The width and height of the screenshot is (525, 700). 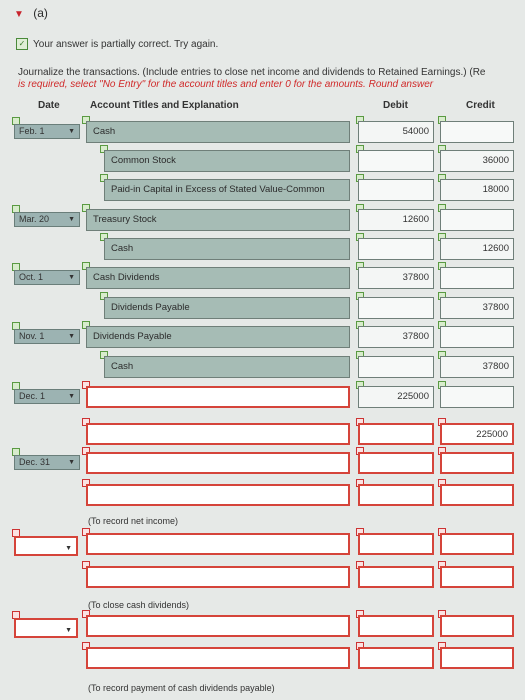 I want to click on credit-amount-field: 36000, so click(x=477, y=161).